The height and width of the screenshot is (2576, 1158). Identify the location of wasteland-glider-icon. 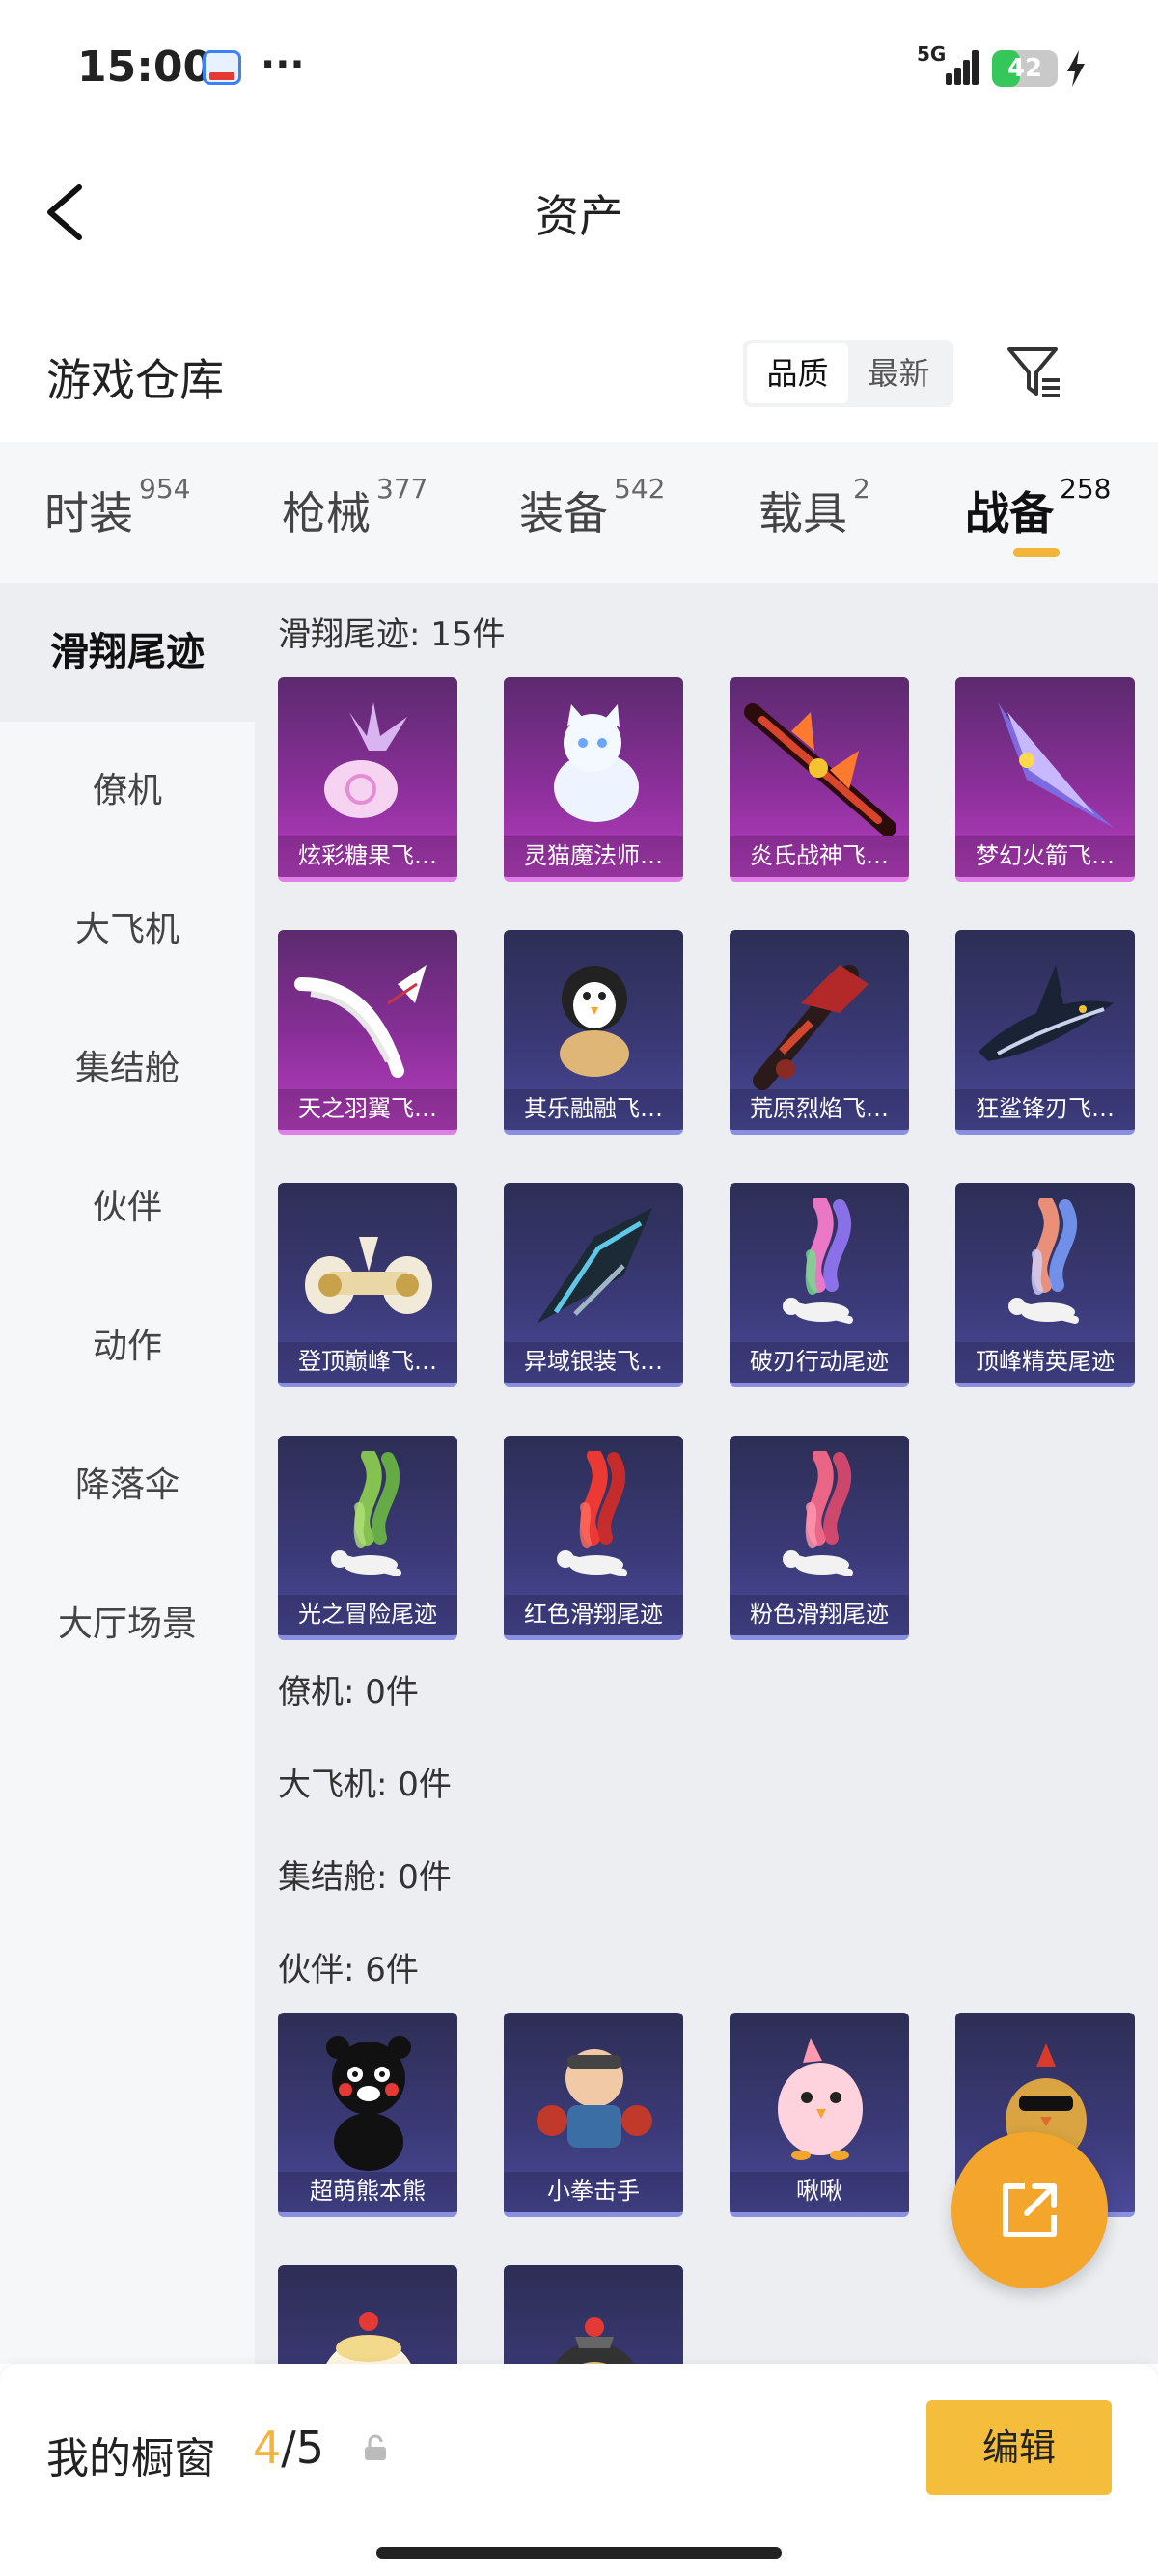
(819, 1018).